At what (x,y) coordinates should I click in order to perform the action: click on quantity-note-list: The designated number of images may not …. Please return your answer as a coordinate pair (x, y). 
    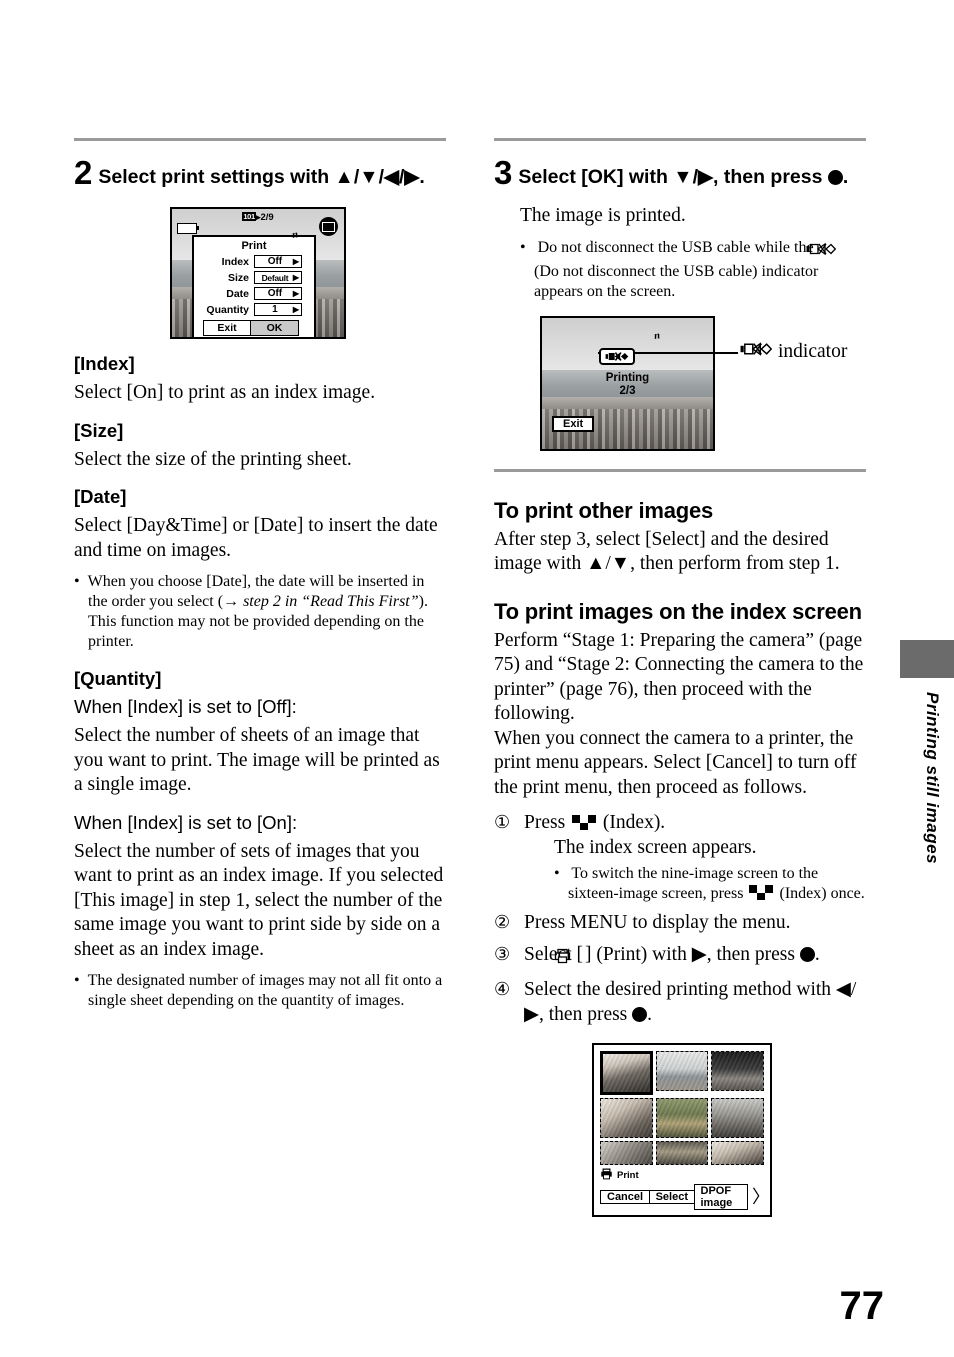
    Looking at the image, I should click on (260, 991).